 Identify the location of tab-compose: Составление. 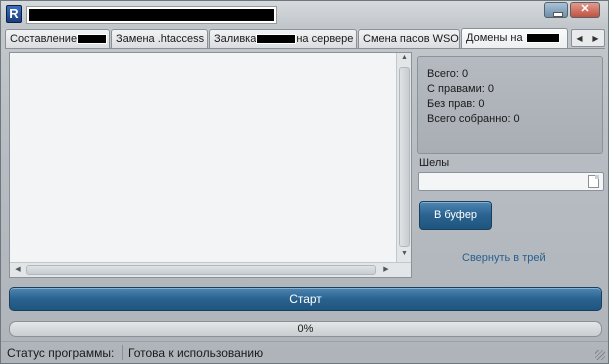
(57, 39).